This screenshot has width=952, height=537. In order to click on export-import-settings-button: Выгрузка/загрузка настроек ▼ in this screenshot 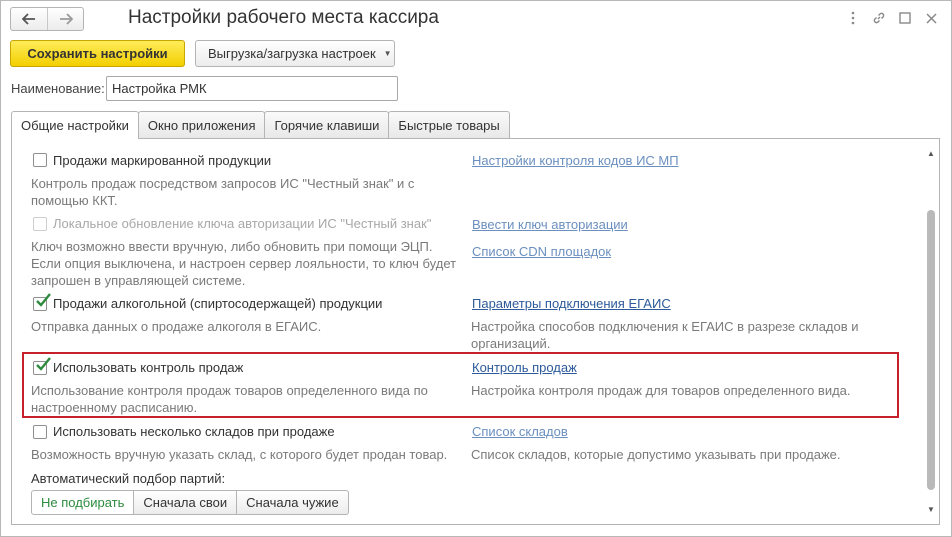, I will do `click(295, 53)`.